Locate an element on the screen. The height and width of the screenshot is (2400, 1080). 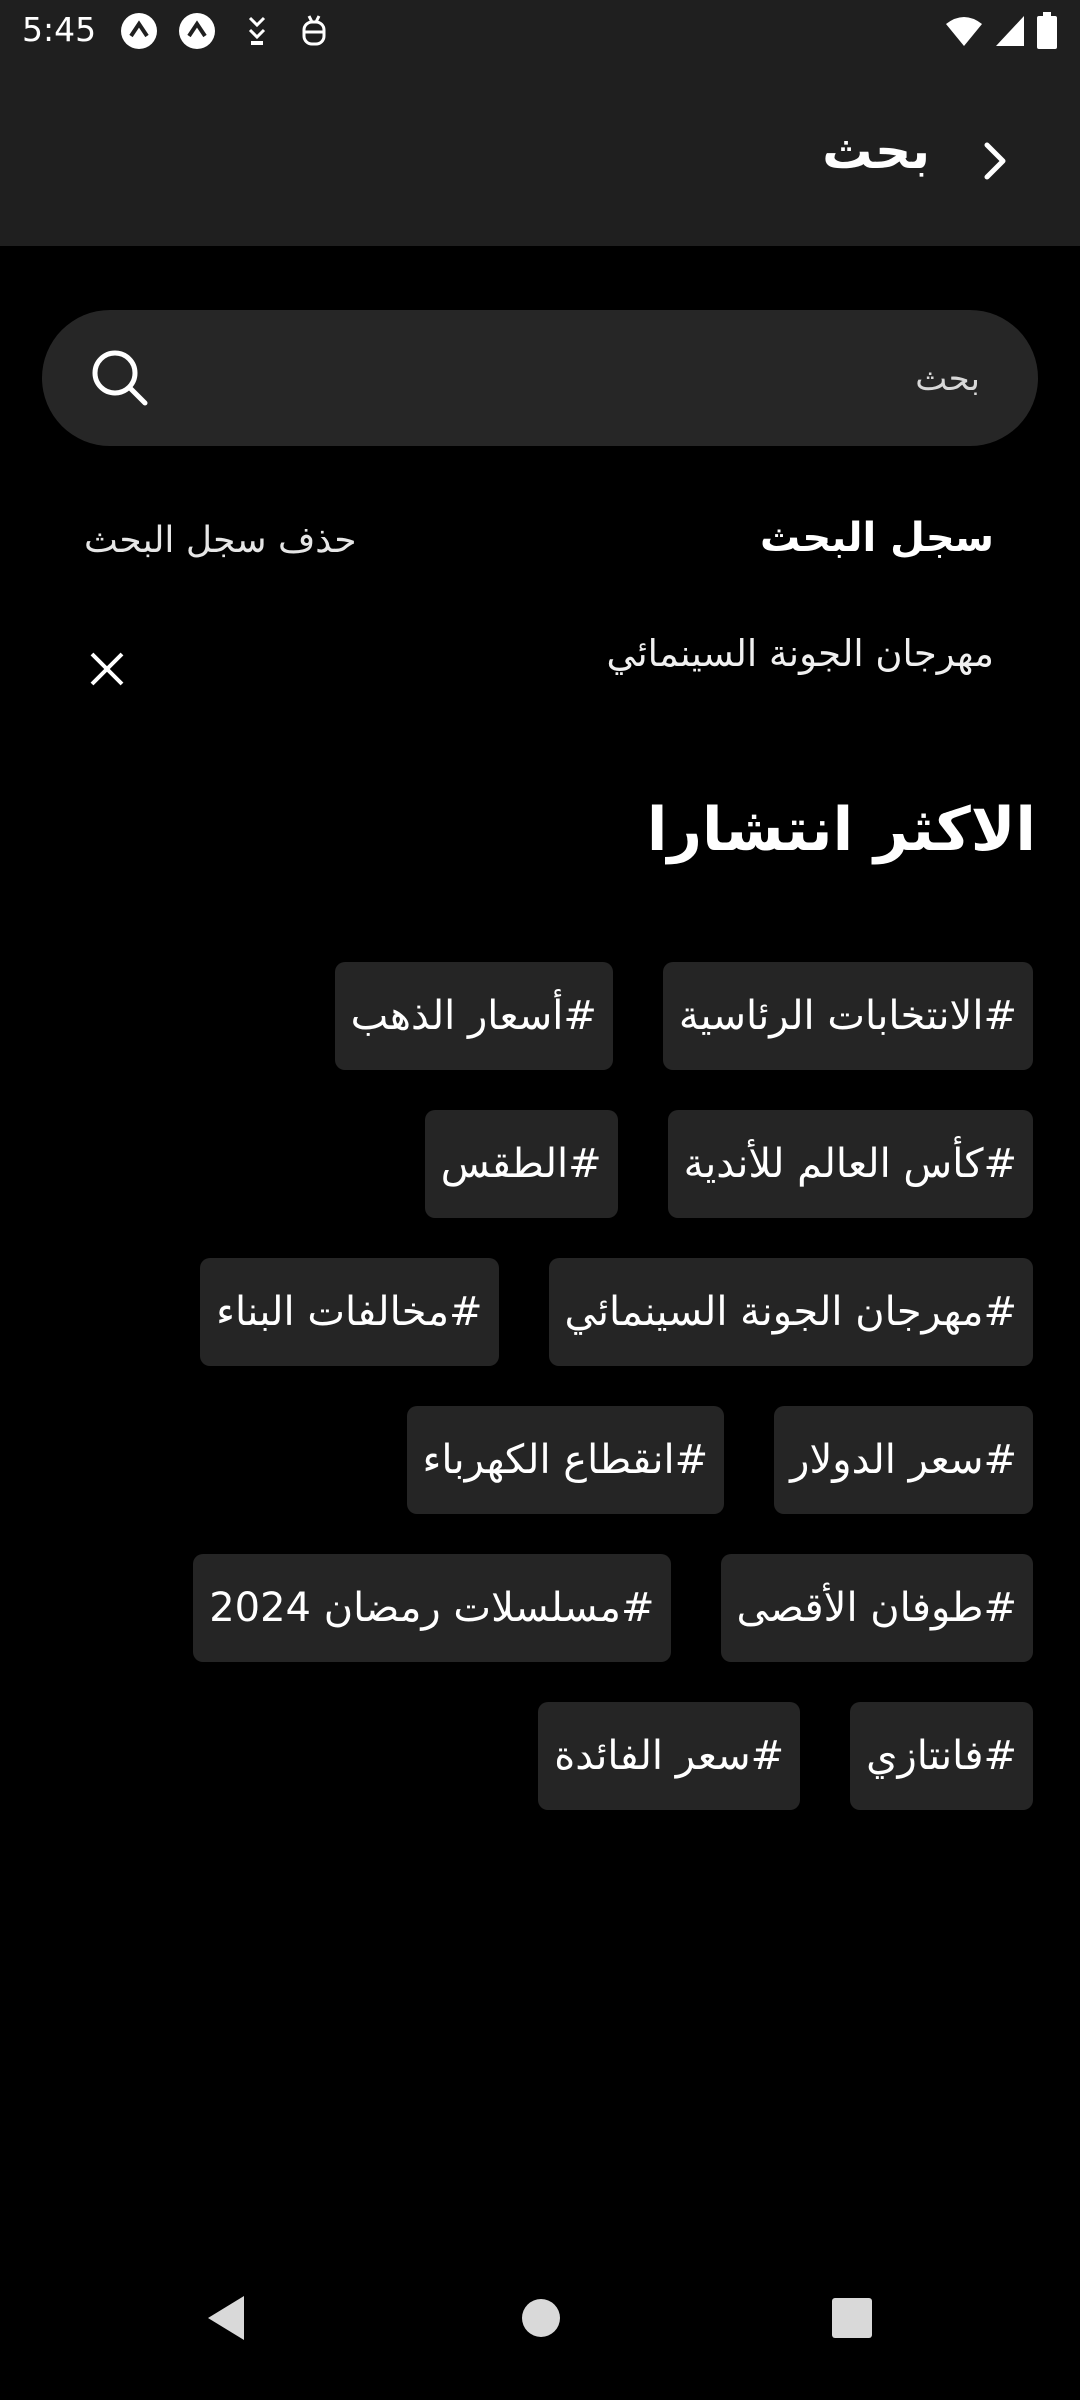
trending-chip: #طوفان الأقصى is located at coordinates (876, 1608).